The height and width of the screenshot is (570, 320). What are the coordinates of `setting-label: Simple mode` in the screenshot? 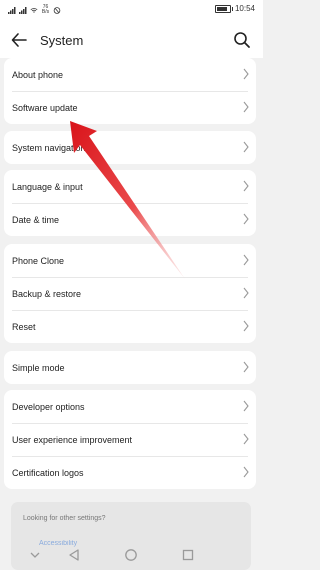 It's located at (38, 368).